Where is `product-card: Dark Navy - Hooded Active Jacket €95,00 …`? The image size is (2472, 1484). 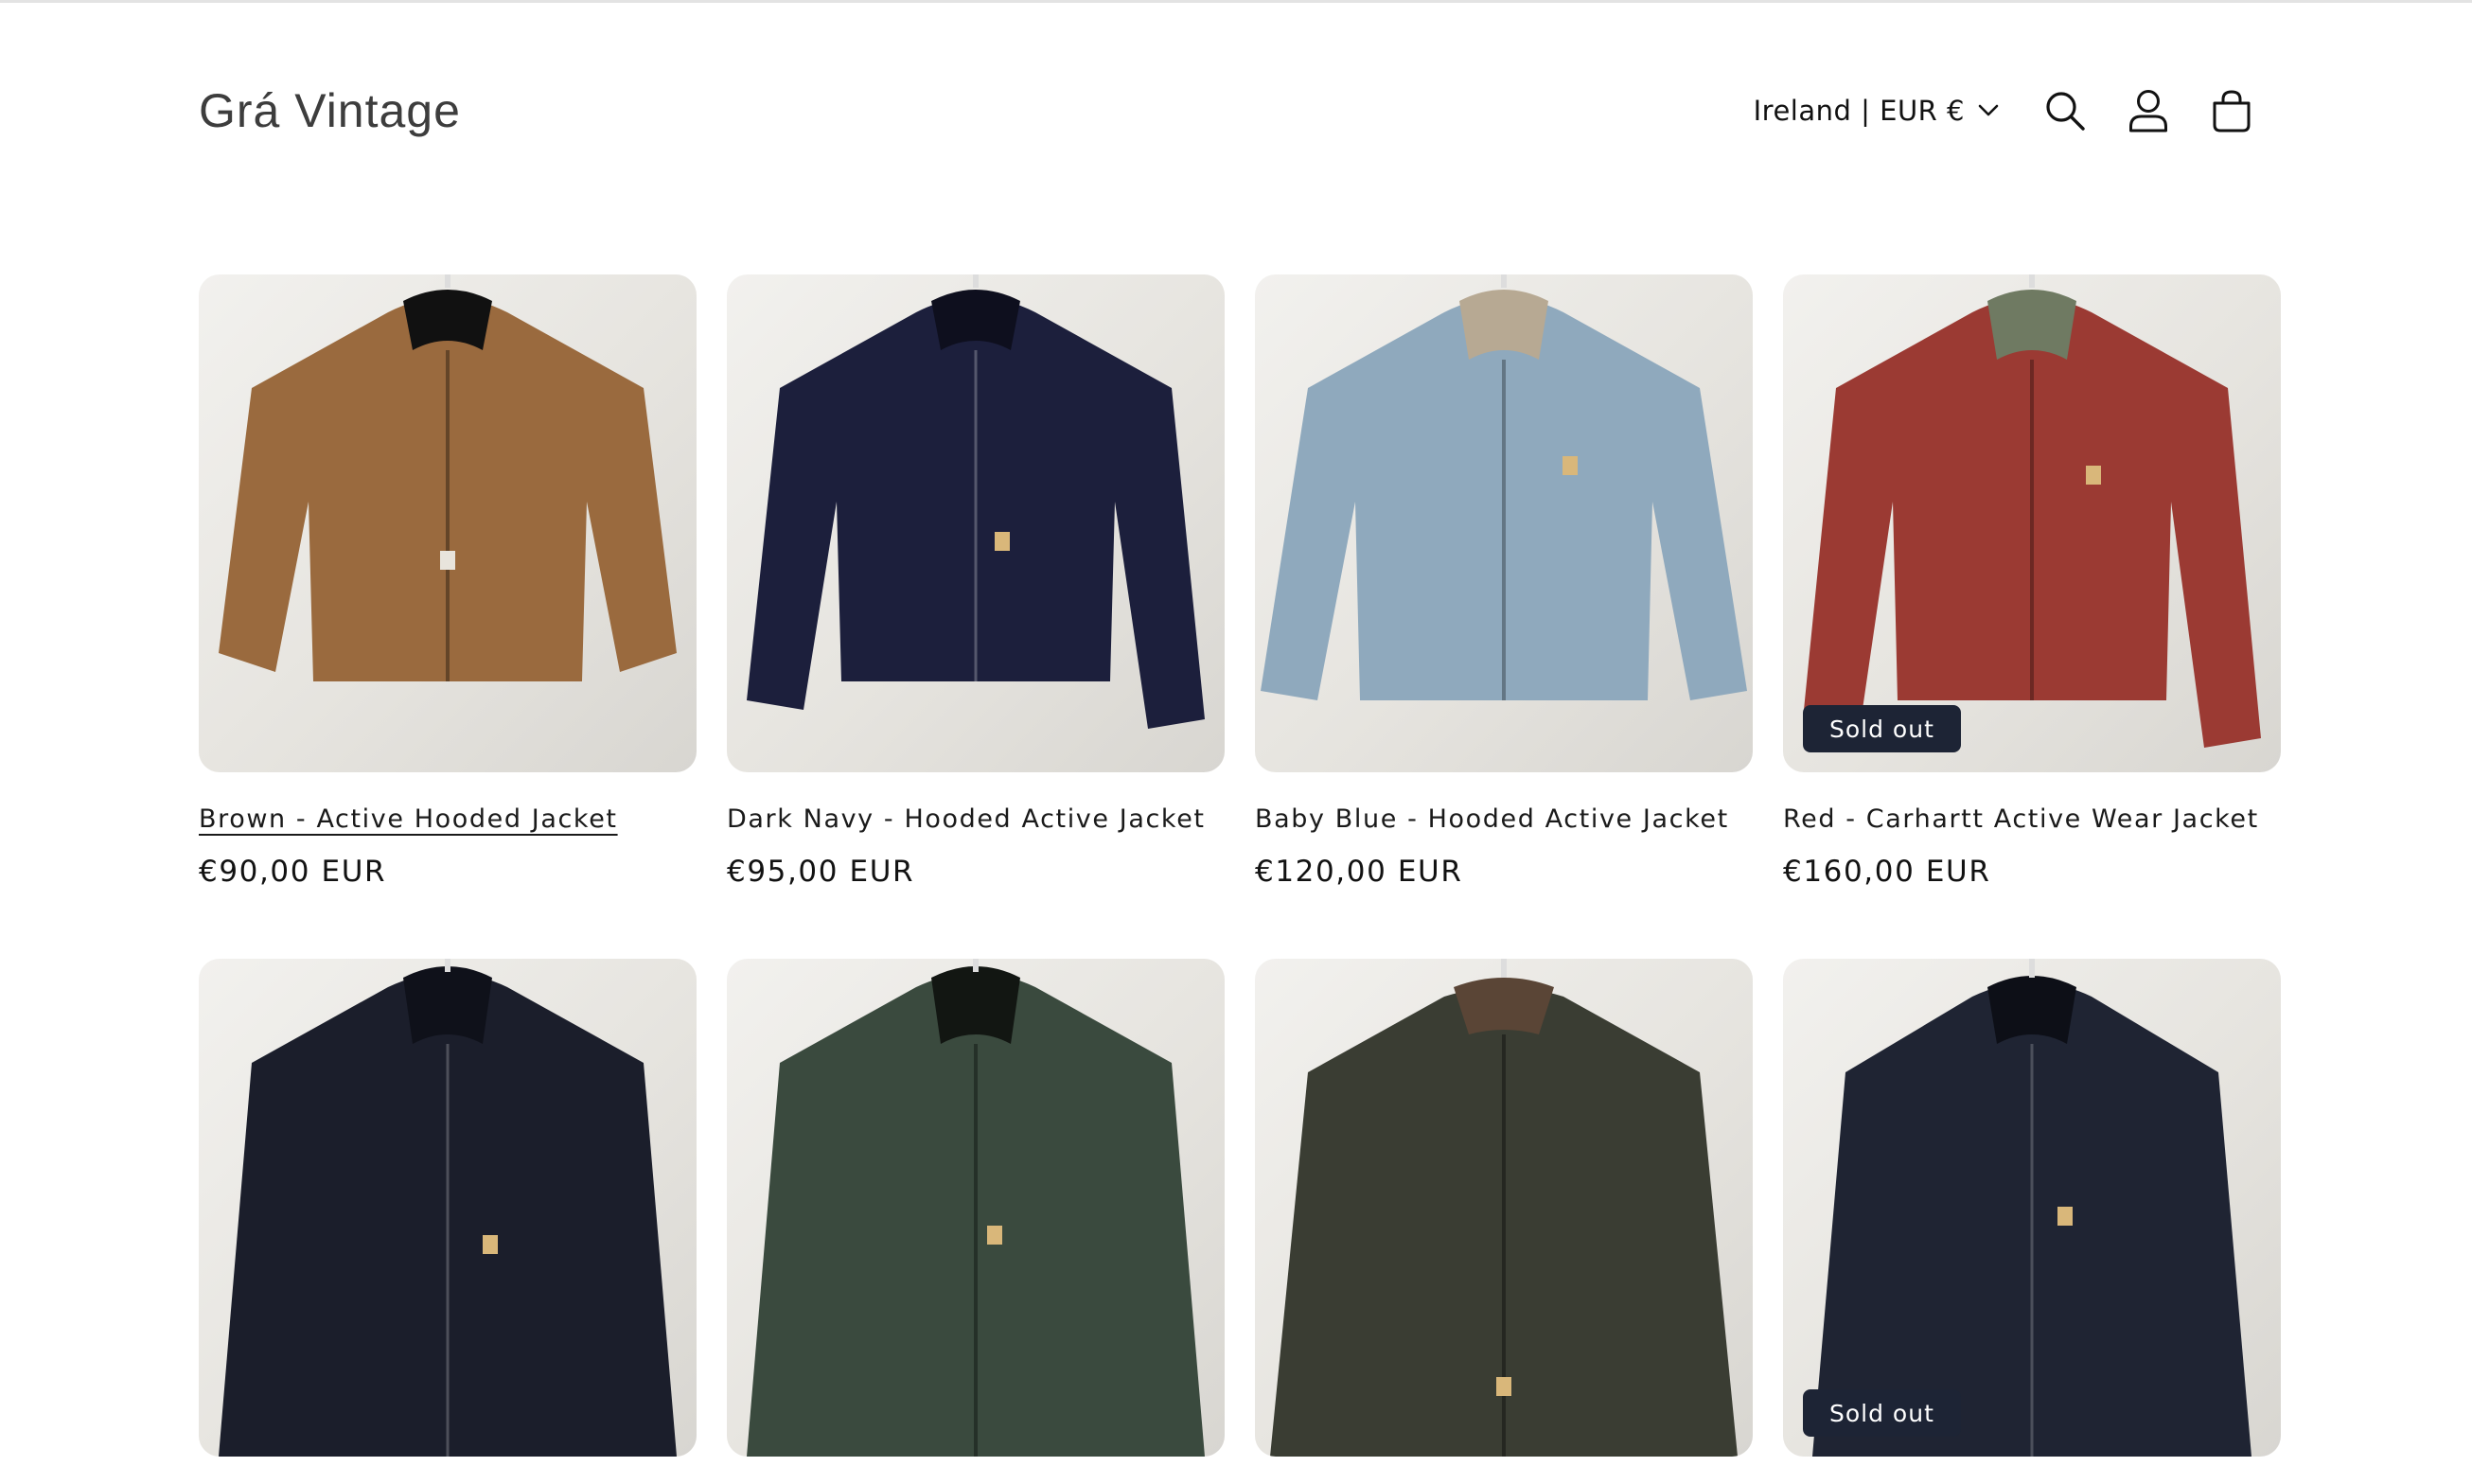
product-card: Dark Navy - Hooded Active Jacket €95,00 … is located at coordinates (976, 581).